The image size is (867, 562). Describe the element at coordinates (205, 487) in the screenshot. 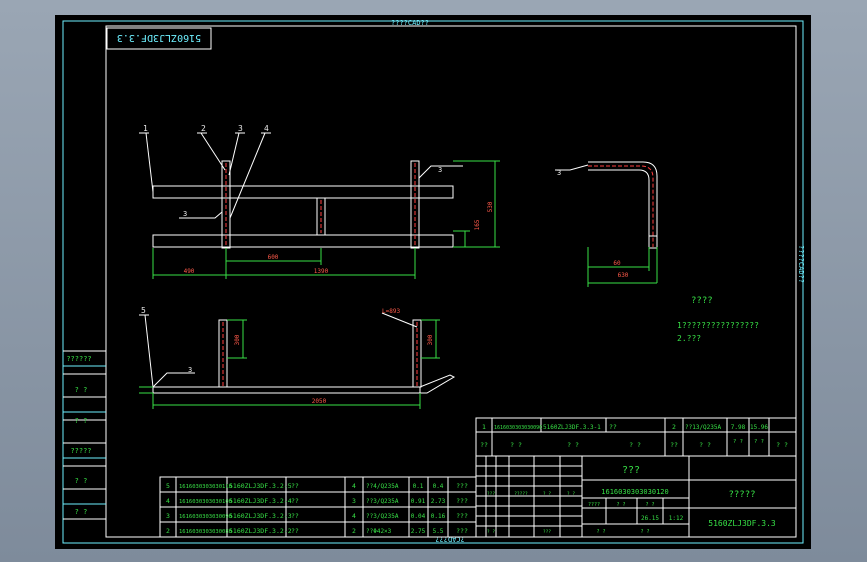

I see `svg-text: 1616030303030110` at that location.